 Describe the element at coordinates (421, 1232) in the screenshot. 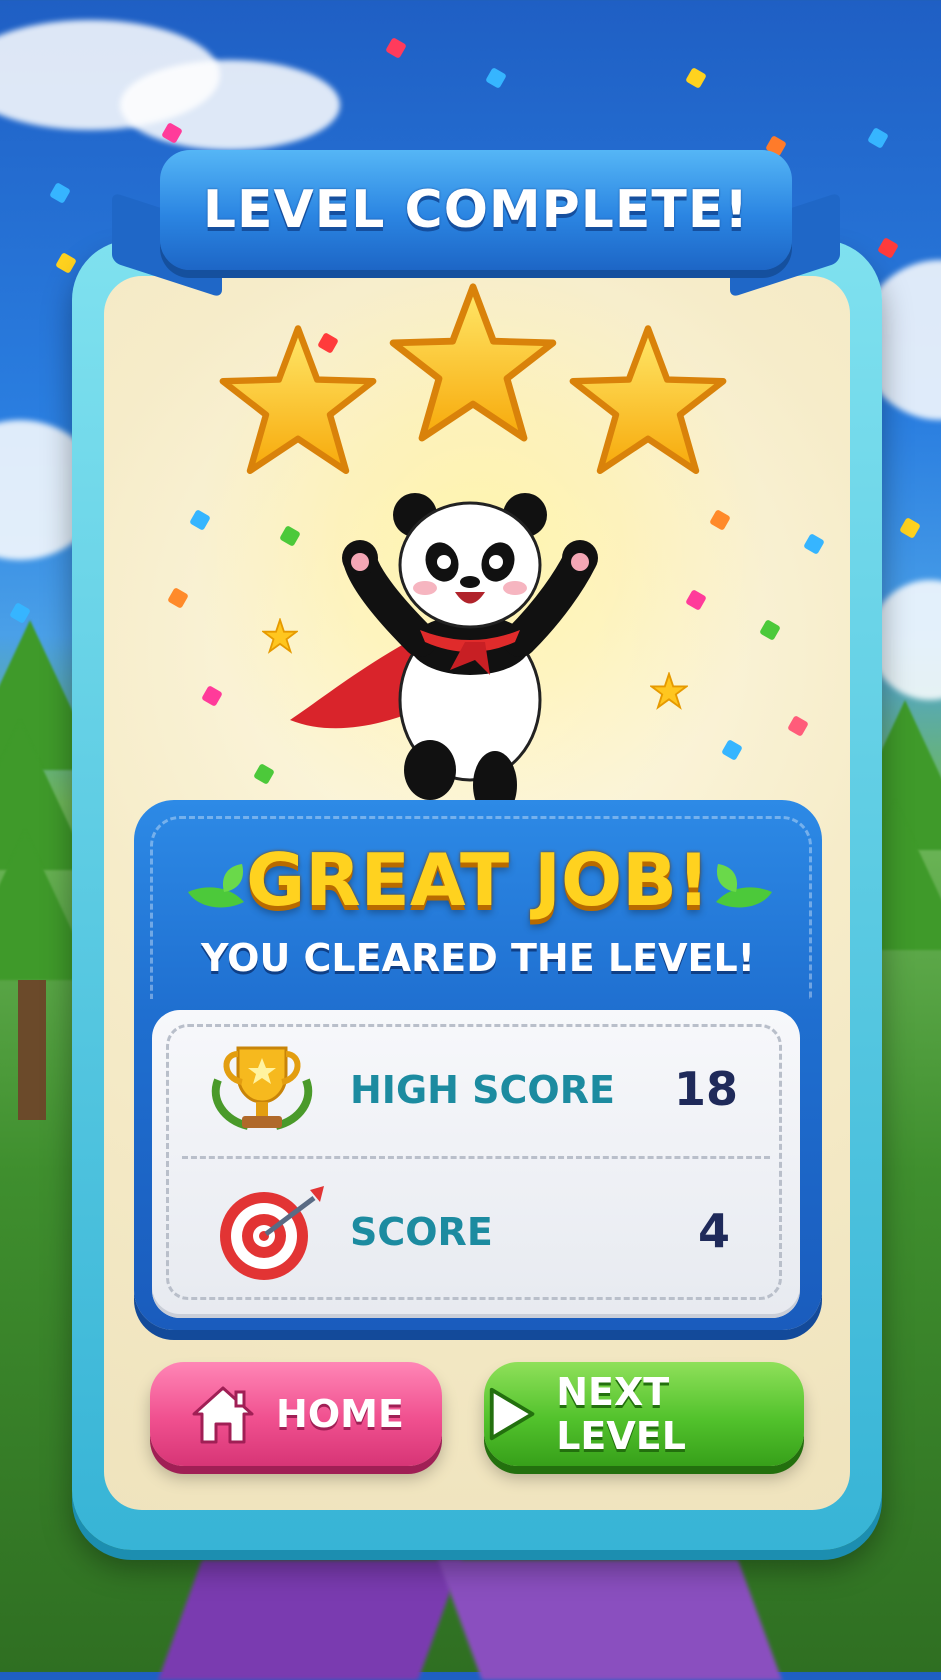

I see `score-label: SCORE` at that location.